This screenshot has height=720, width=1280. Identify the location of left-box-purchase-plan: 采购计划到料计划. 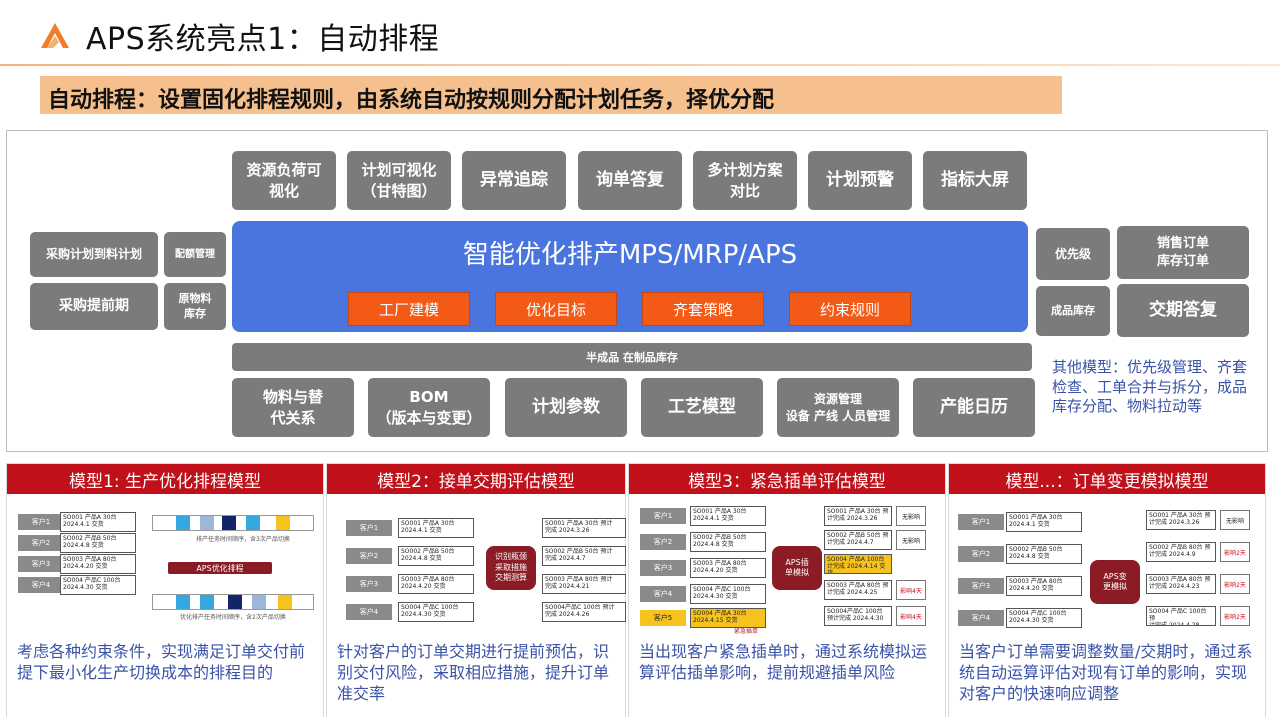
(94, 254).